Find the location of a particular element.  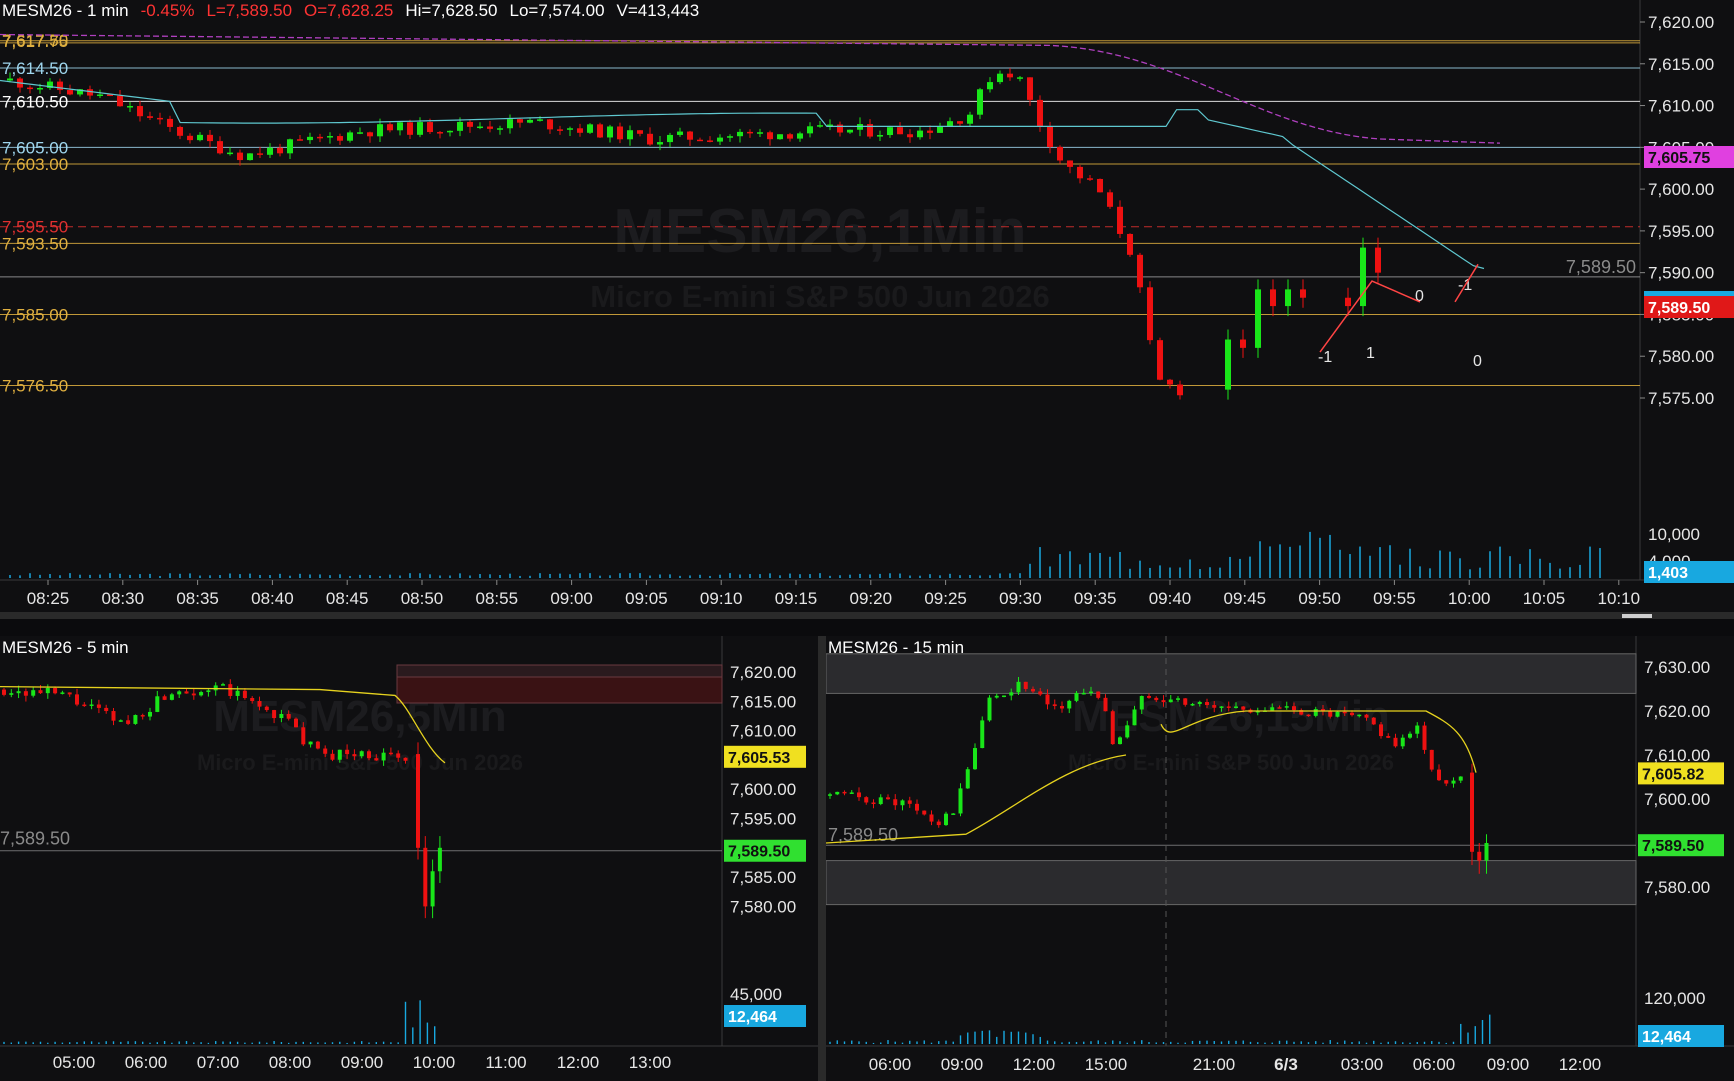

time-axis-label: 11:00 is located at coordinates (505, 1062).